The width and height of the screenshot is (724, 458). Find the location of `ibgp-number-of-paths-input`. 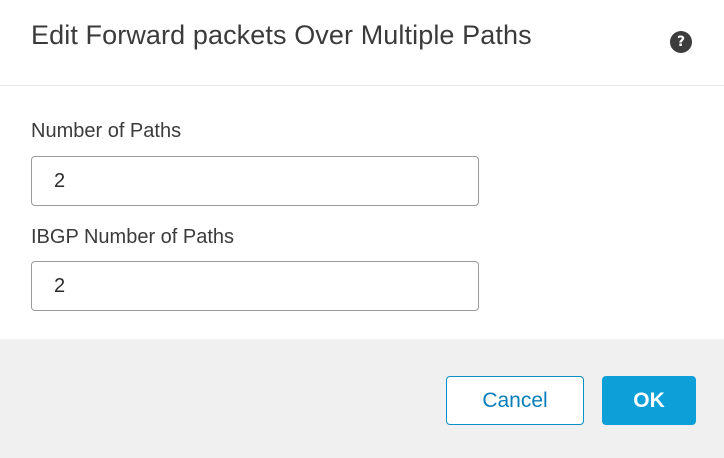

ibgp-number-of-paths-input is located at coordinates (255, 286).